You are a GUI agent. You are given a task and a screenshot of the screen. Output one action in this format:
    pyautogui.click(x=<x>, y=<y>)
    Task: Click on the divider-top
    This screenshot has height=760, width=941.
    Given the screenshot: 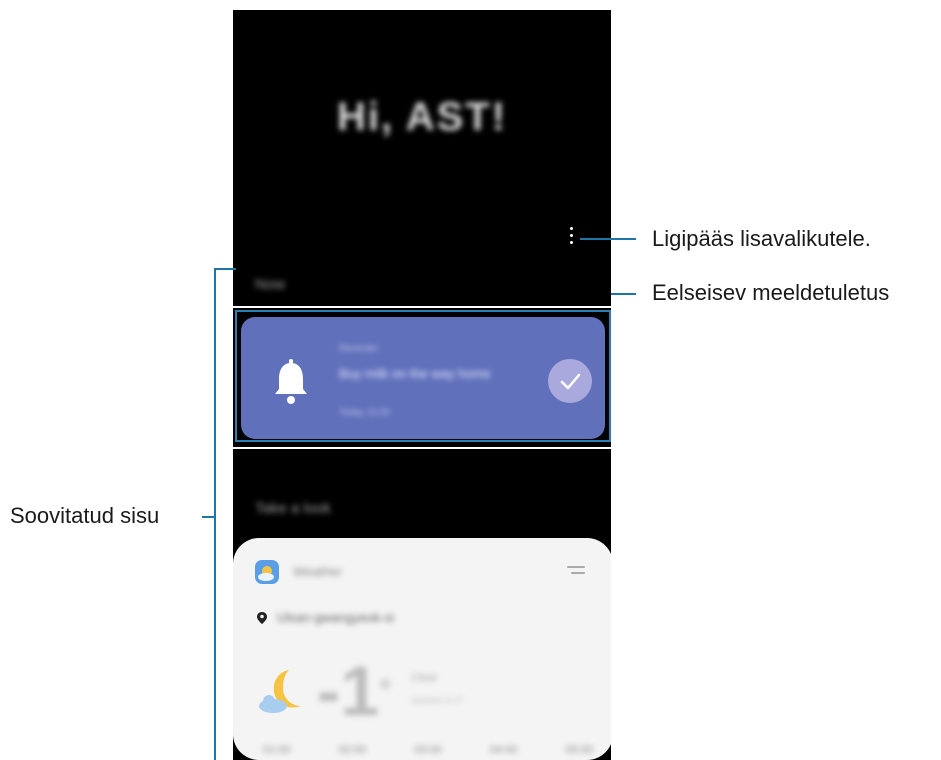 What is the action you would take?
    pyautogui.click(x=422, y=307)
    